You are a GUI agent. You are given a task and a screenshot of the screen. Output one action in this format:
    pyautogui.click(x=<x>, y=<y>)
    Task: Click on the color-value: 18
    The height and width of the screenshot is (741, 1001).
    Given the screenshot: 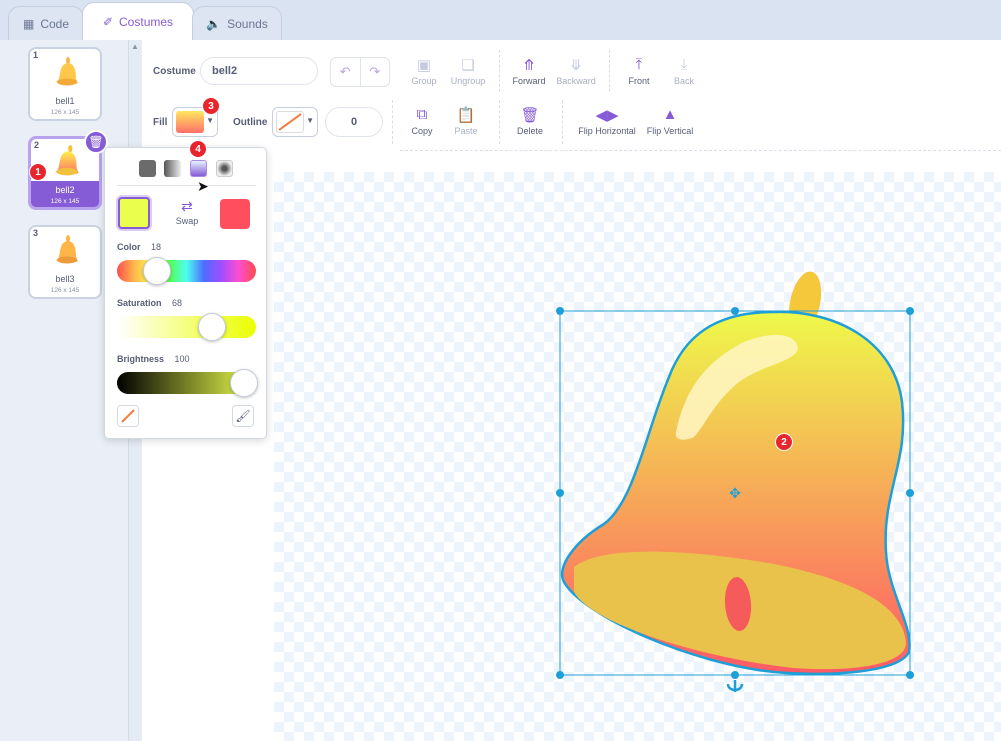 What is the action you would take?
    pyautogui.click(x=156, y=247)
    